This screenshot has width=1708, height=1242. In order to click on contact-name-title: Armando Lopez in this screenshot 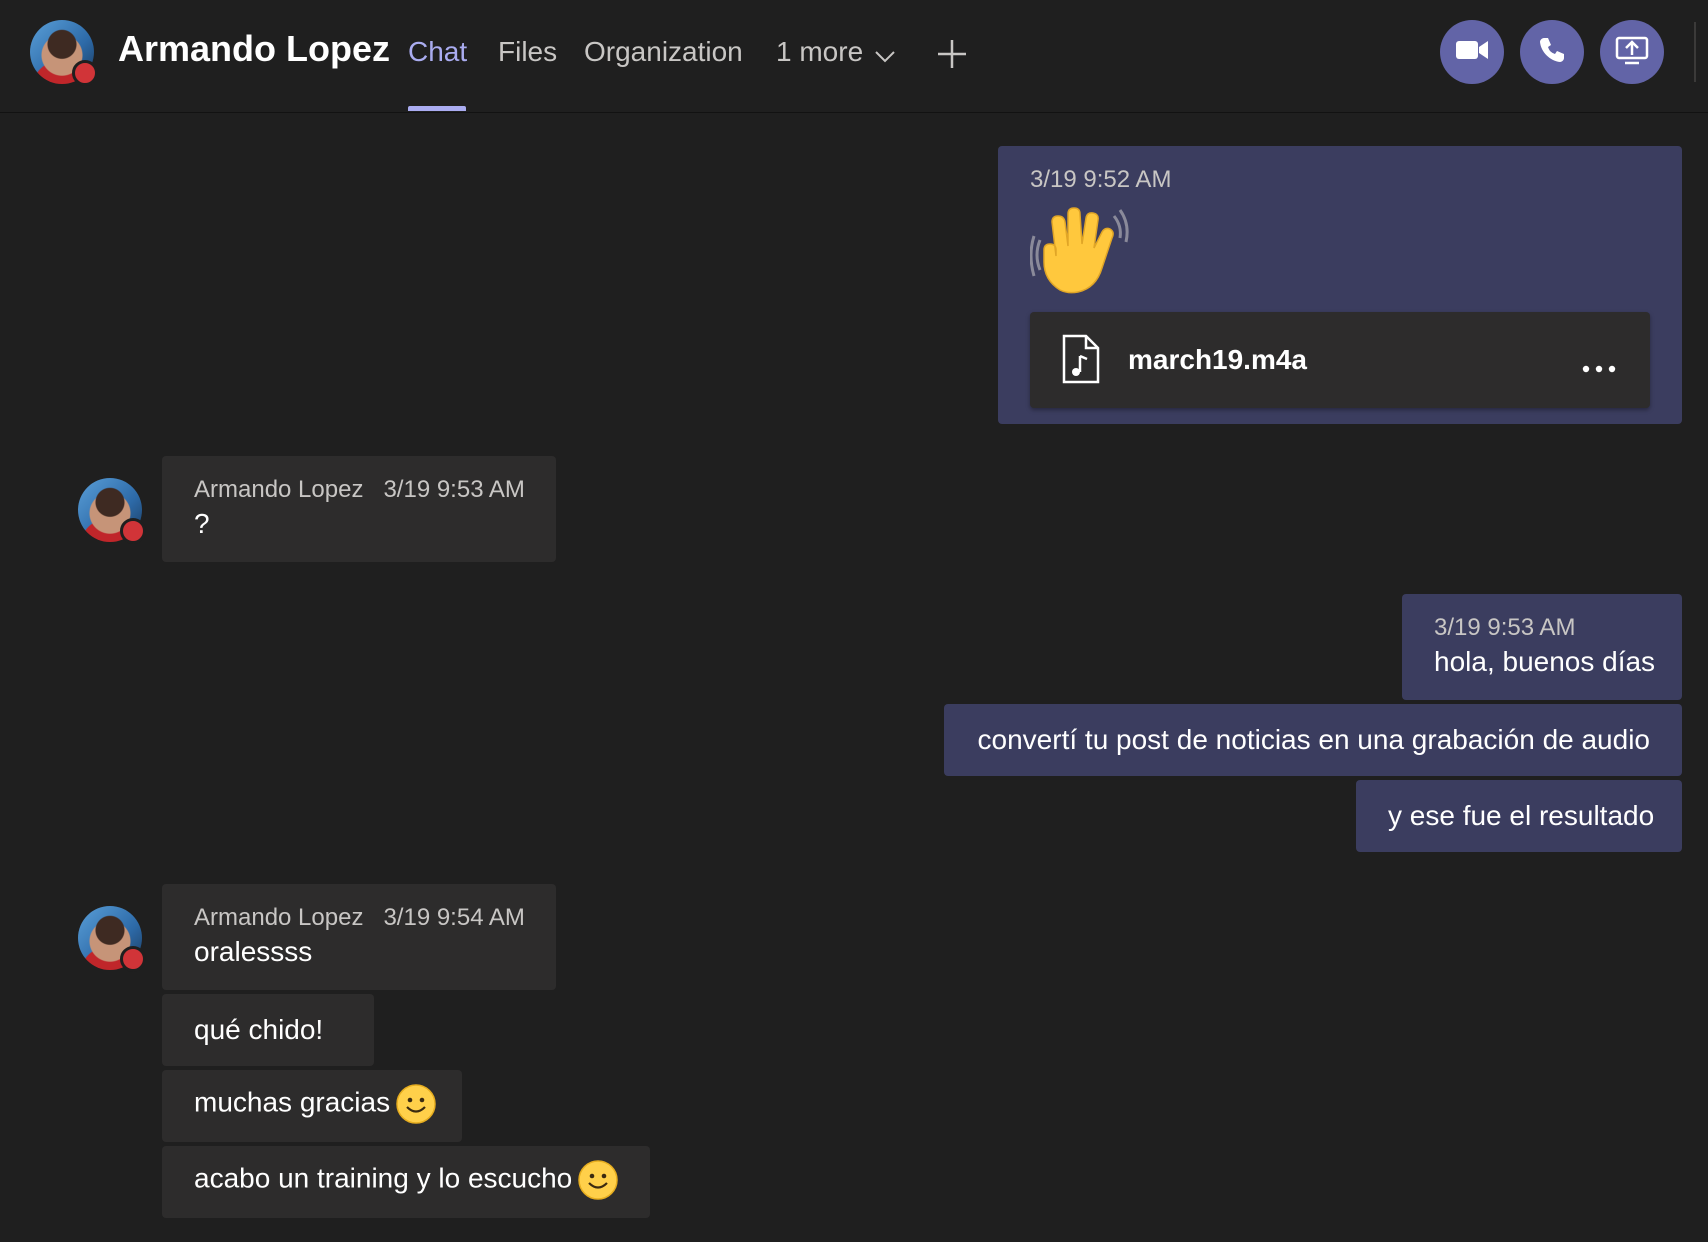, I will do `click(254, 48)`.